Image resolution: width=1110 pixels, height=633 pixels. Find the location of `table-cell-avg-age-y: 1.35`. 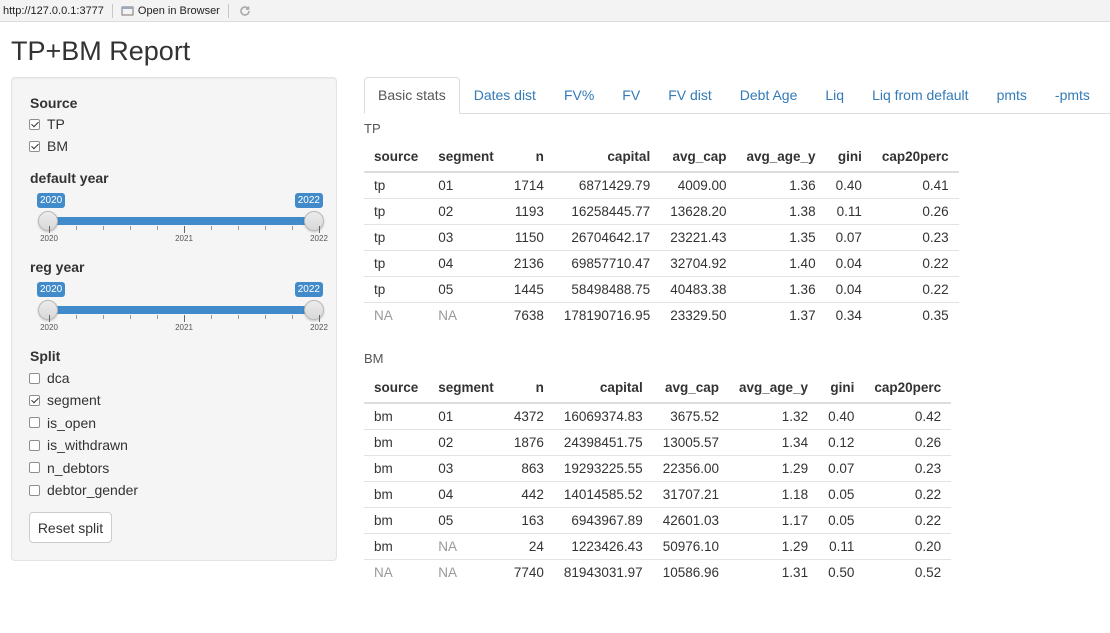

table-cell-avg-age-y: 1.35 is located at coordinates (781, 236).